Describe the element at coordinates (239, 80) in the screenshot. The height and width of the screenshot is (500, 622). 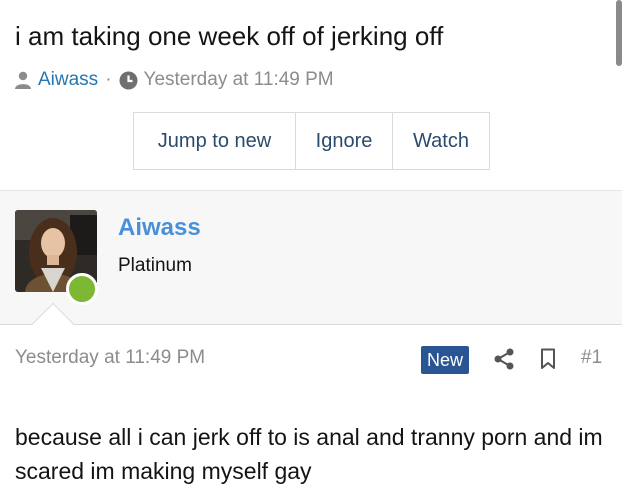
I see `thread-timestamp: Yesterday at 11:49 PM` at that location.